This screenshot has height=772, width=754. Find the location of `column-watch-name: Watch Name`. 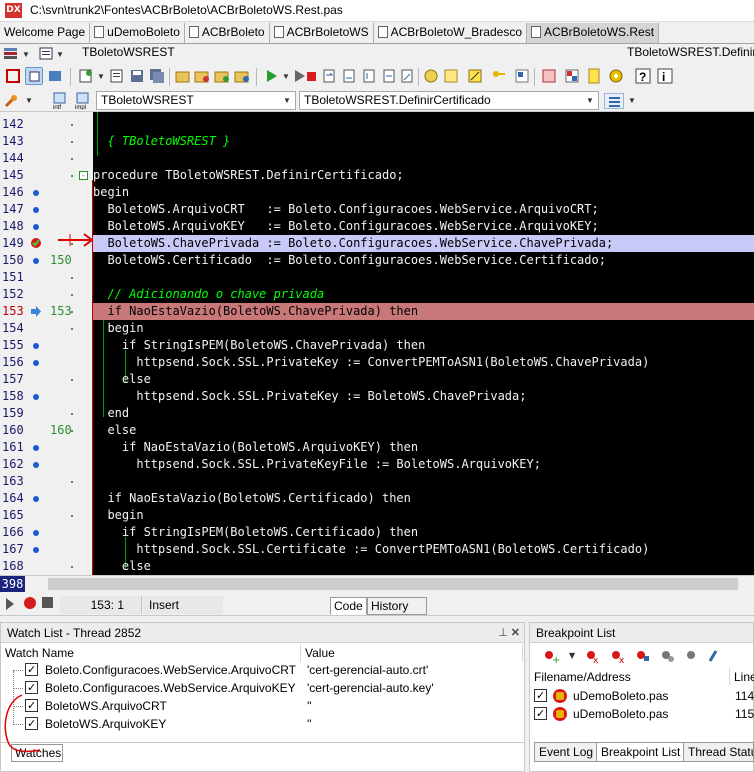

column-watch-name: Watch Name is located at coordinates (151, 653).